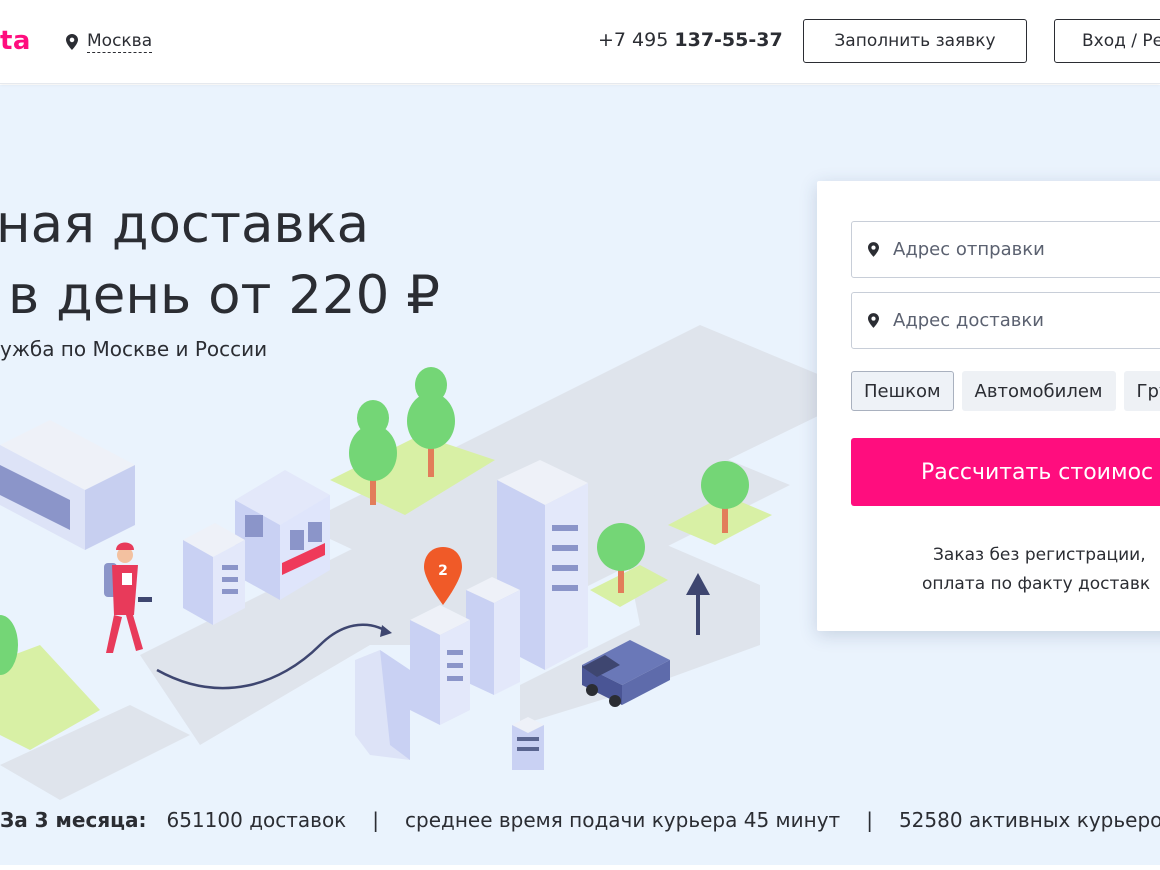  Describe the element at coordinates (134, 349) in the screenshot. I see `hero-subtitle: ужба по Москве и России` at that location.